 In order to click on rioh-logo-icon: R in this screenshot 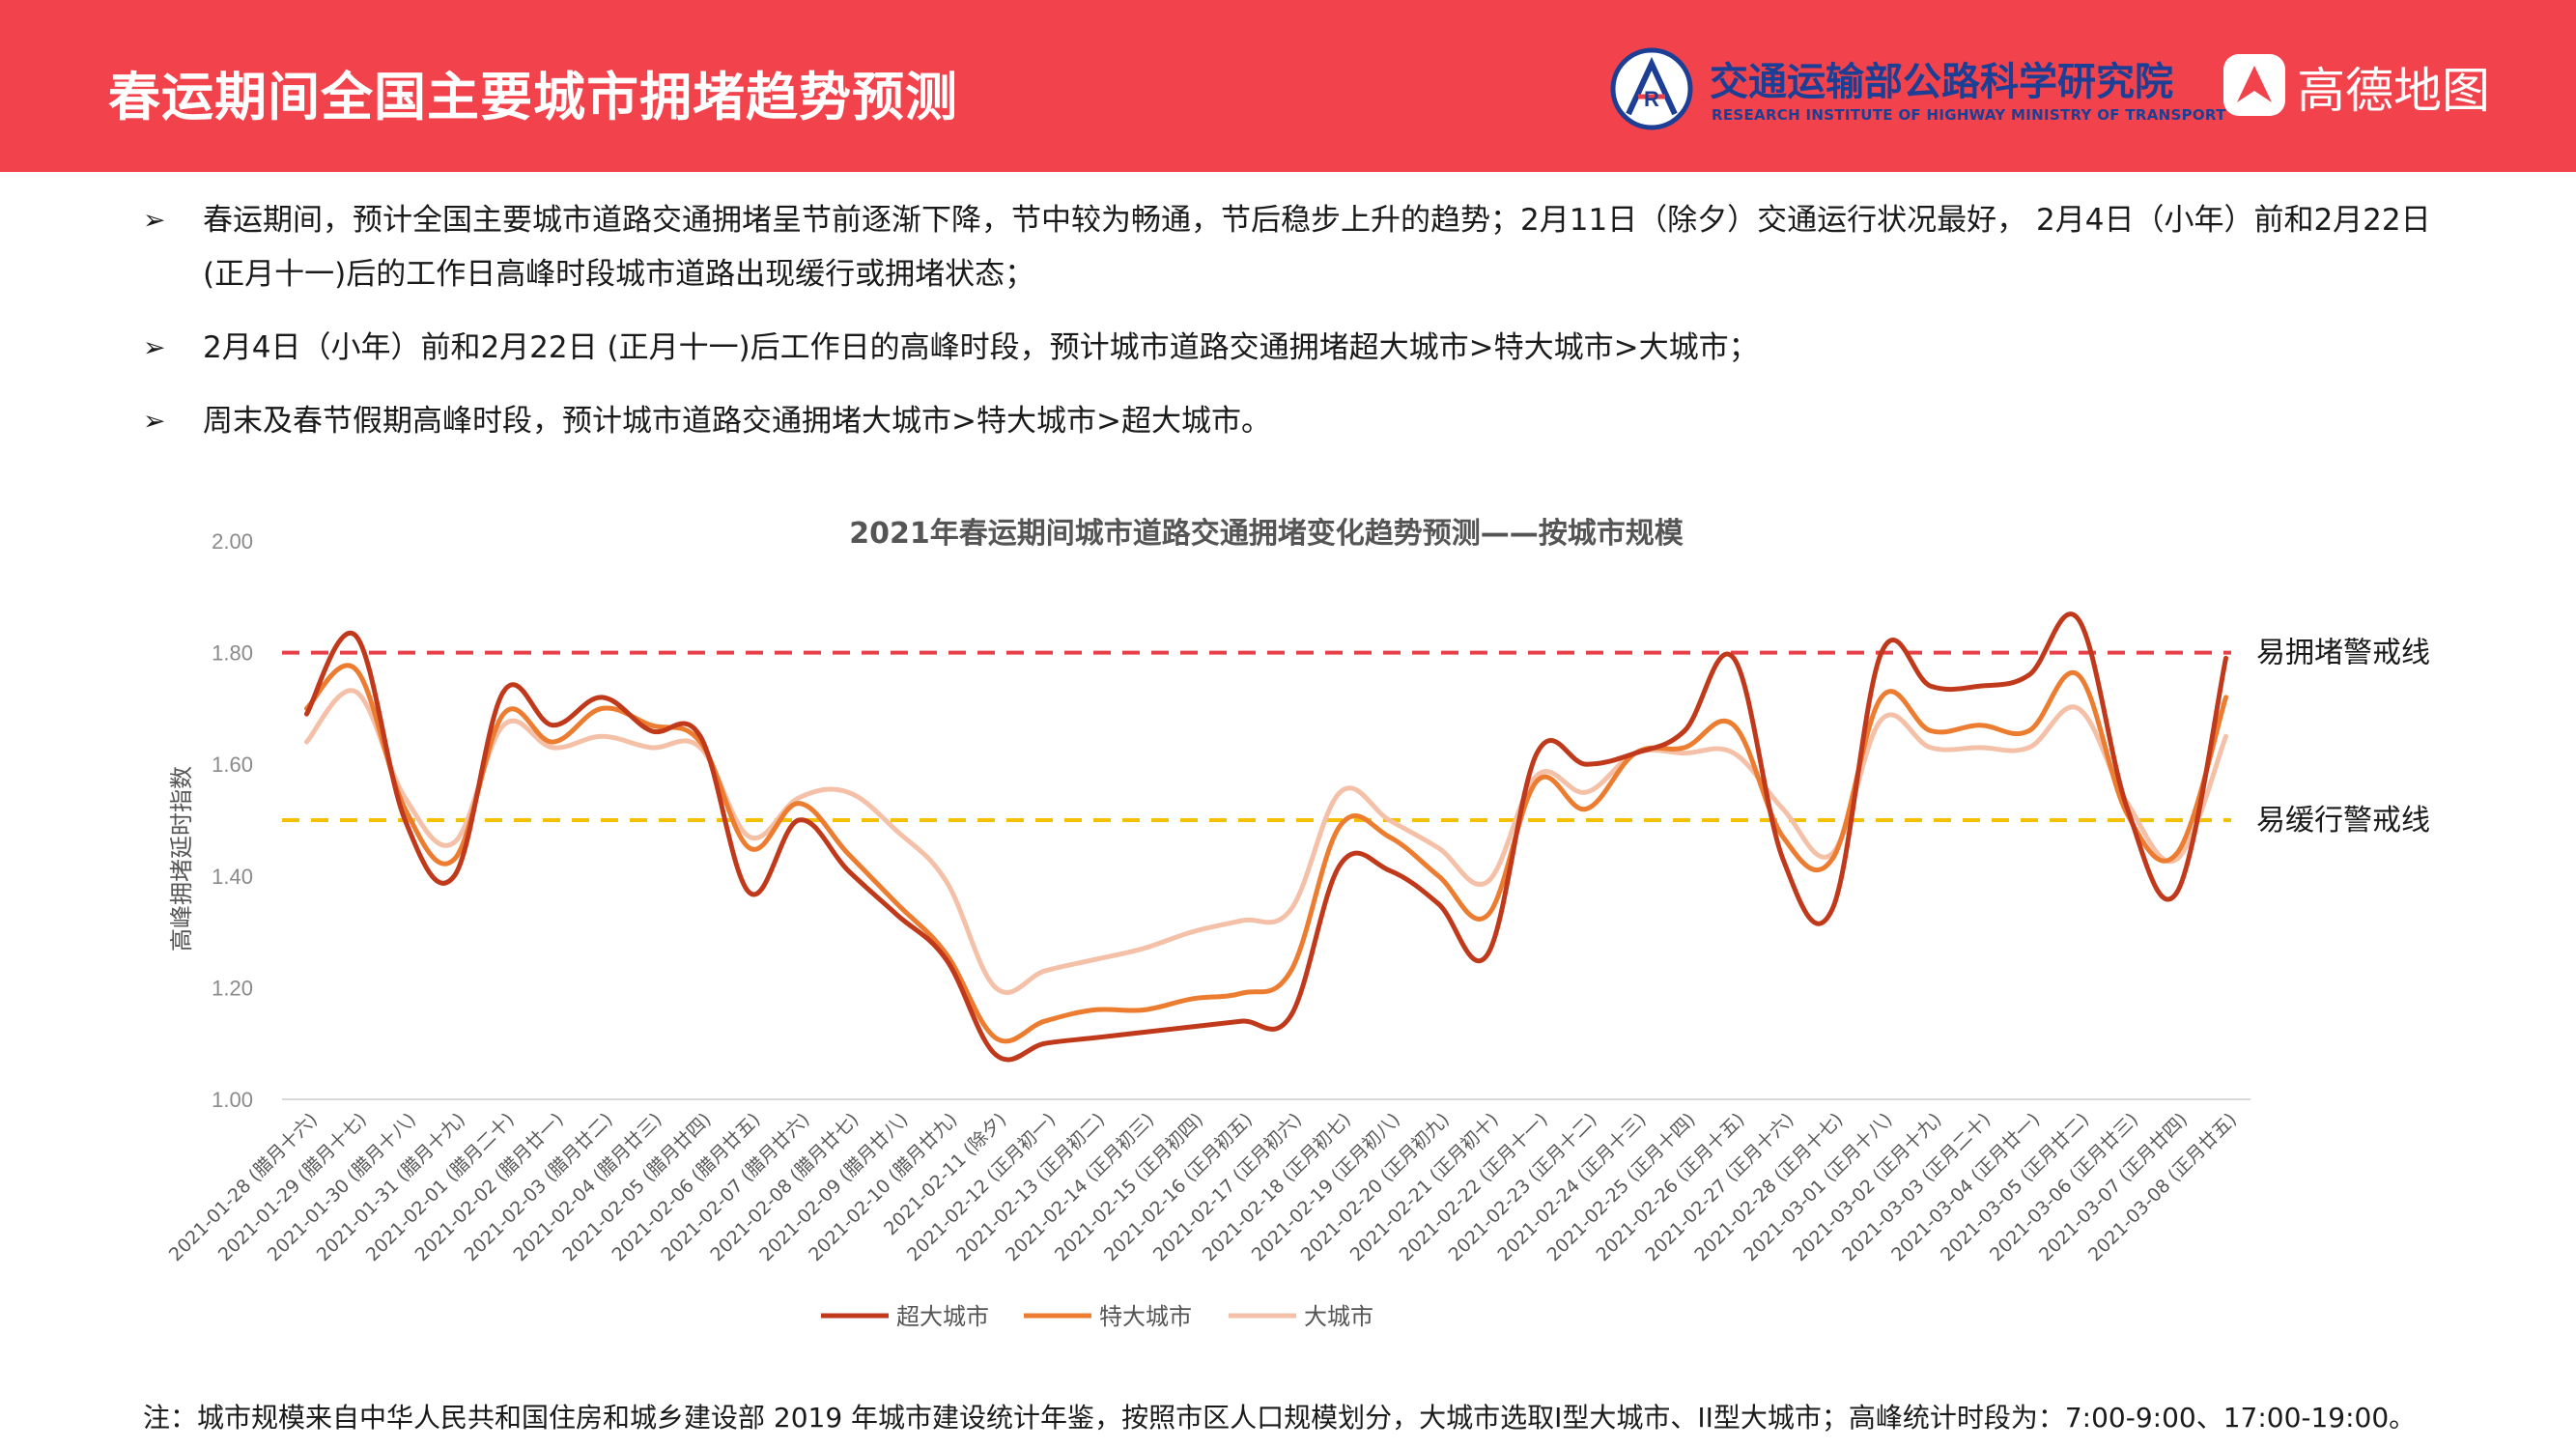, I will do `click(1651, 88)`.